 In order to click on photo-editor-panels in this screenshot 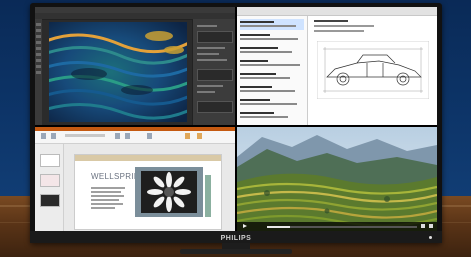, I will do `click(213, 72)`.